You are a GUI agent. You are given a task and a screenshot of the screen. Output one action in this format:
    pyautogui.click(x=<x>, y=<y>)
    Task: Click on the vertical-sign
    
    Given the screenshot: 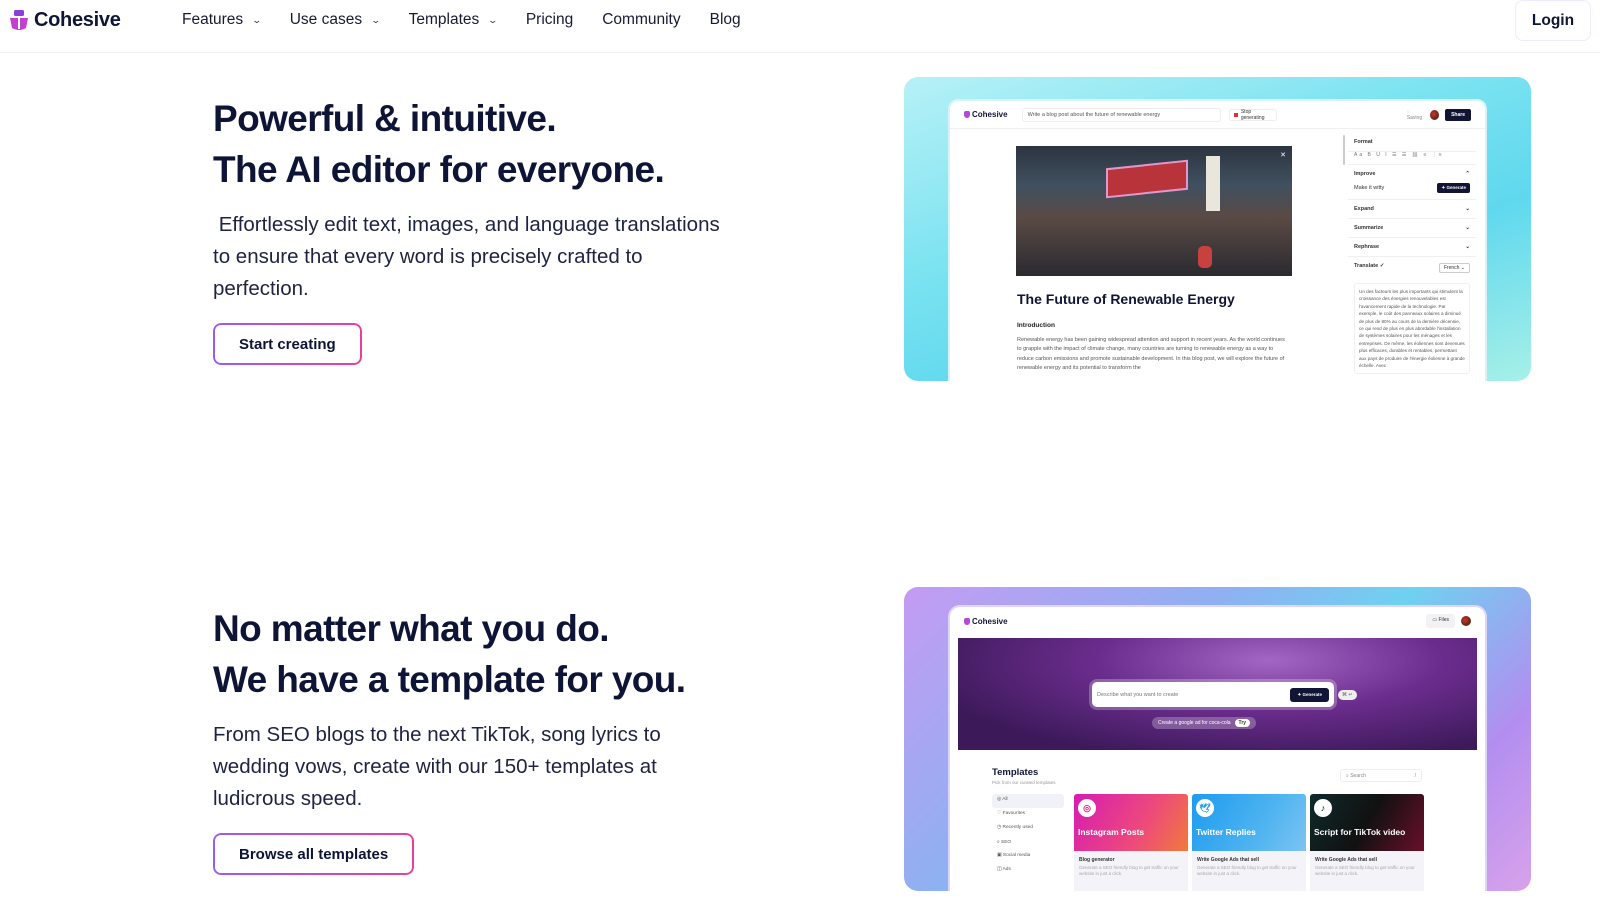 What is the action you would take?
    pyautogui.click(x=1213, y=183)
    